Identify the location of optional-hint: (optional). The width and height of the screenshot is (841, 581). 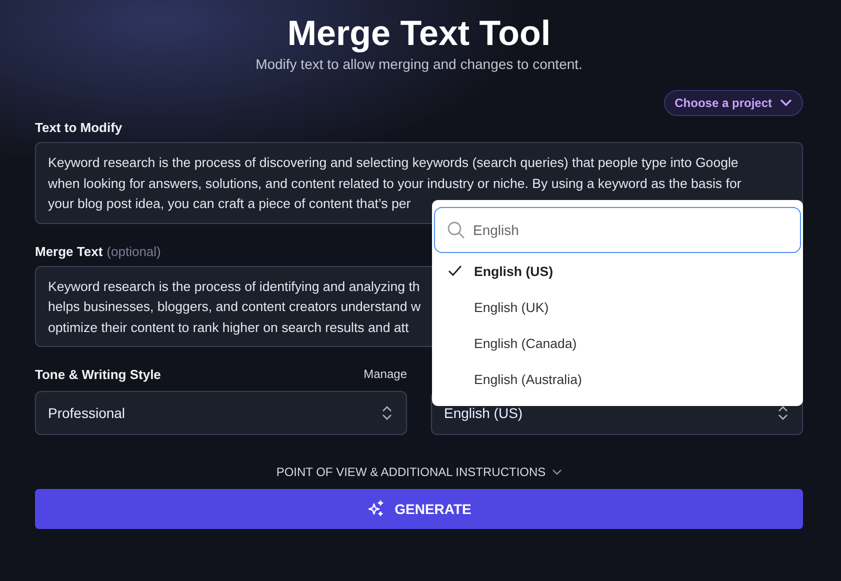
(133, 252).